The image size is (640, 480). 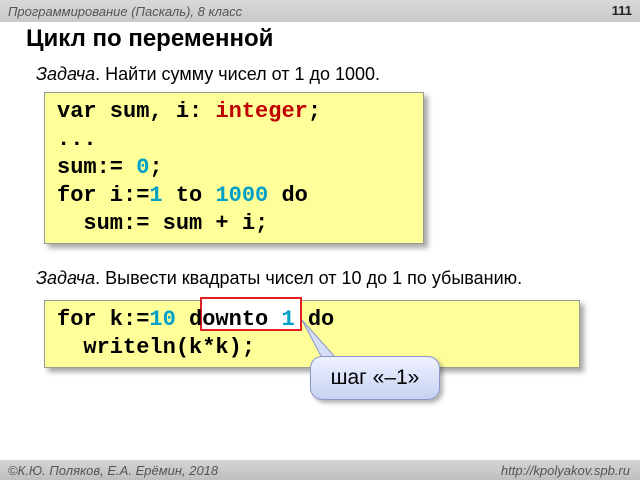 I want to click on code-text: do, so click(x=288, y=195).